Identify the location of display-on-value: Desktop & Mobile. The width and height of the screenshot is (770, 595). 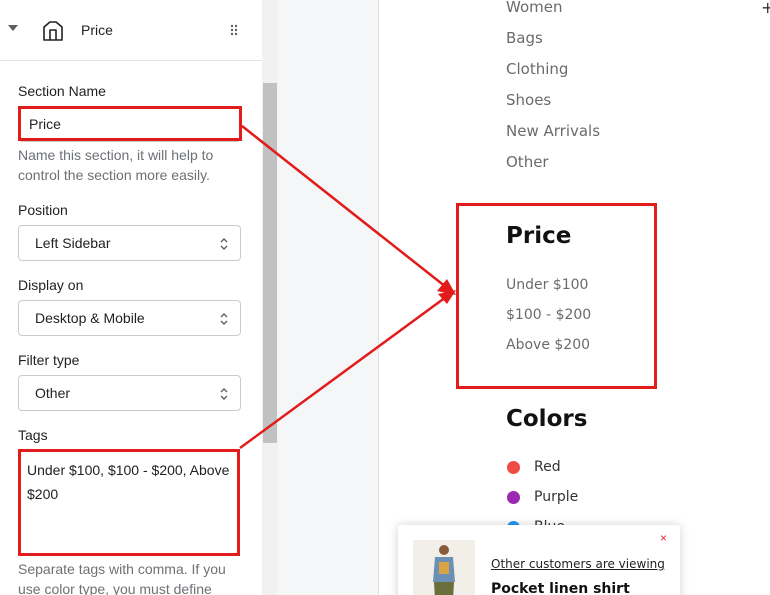
(90, 318).